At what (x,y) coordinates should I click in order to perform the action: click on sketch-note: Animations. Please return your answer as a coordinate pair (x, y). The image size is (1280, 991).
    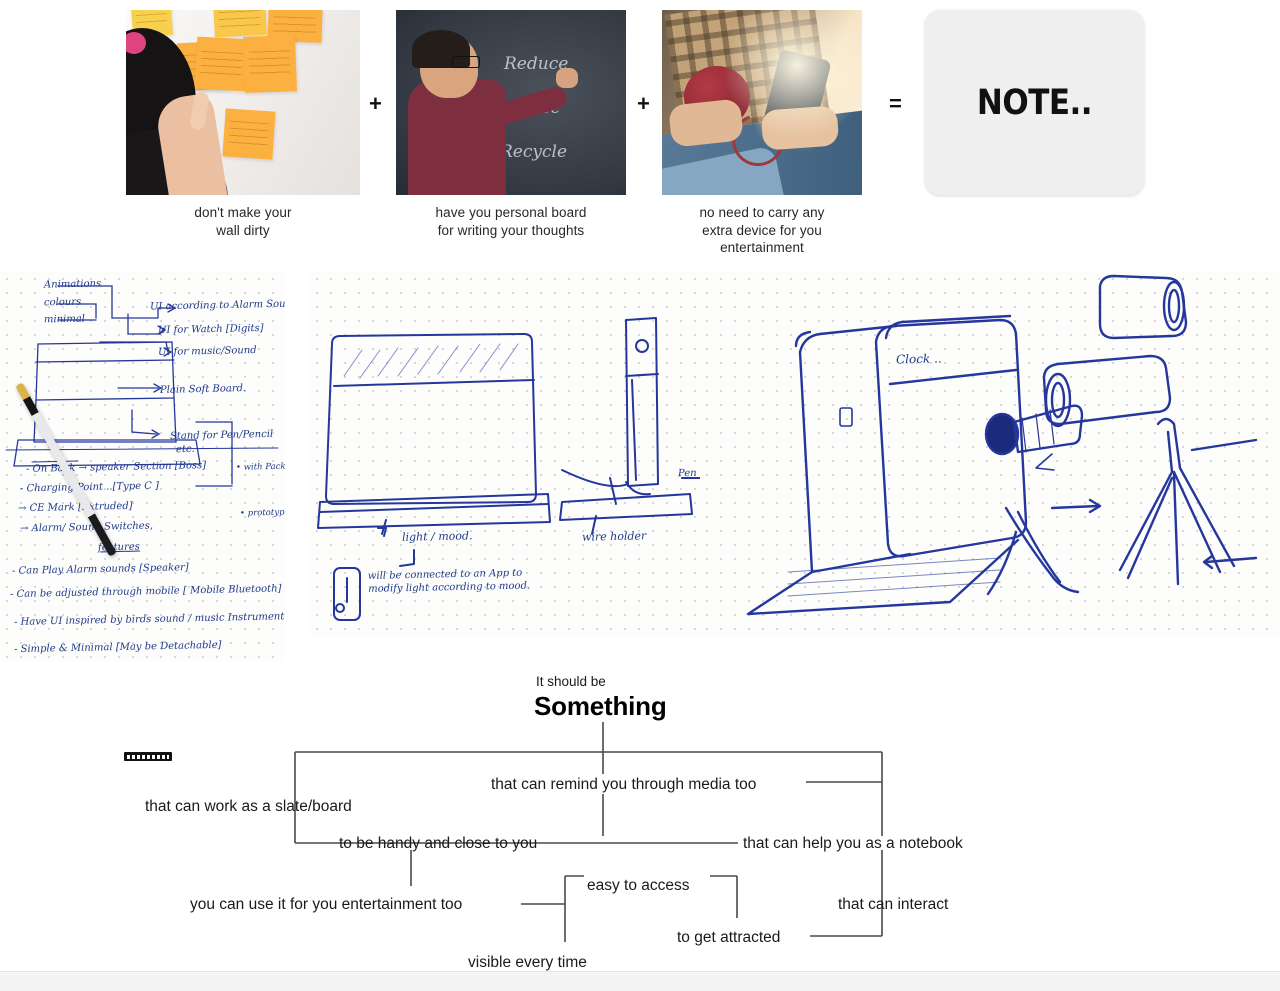
    Looking at the image, I should click on (72, 284).